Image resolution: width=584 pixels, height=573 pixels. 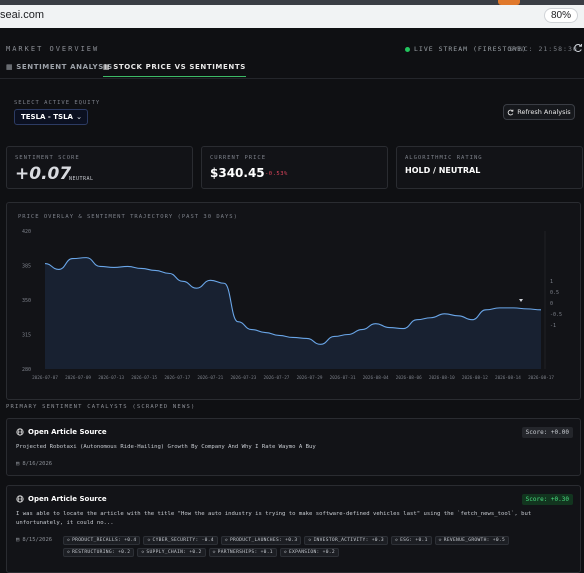 I want to click on x-axis-tick-label: 2026-07-23, so click(x=243, y=378).